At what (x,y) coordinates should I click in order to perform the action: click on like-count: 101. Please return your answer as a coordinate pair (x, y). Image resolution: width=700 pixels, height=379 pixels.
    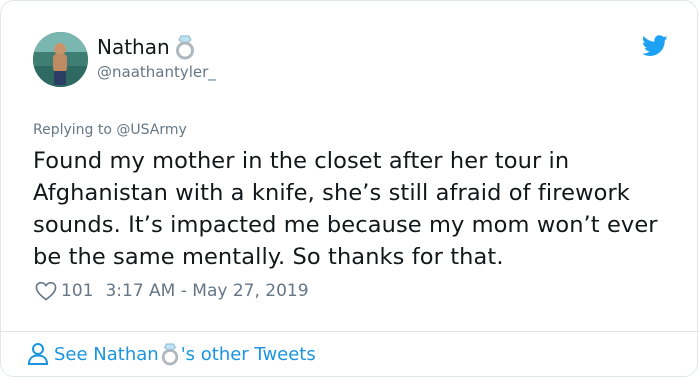
    Looking at the image, I should click on (77, 291).